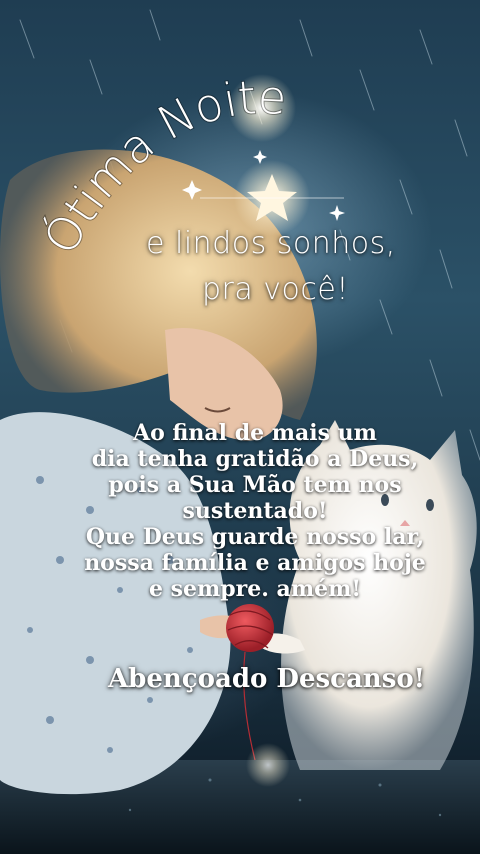 Image resolution: width=480 pixels, height=854 pixels. Describe the element at coordinates (275, 289) in the screenshot. I see `greeting-subtitle-line2: pra você!` at that location.